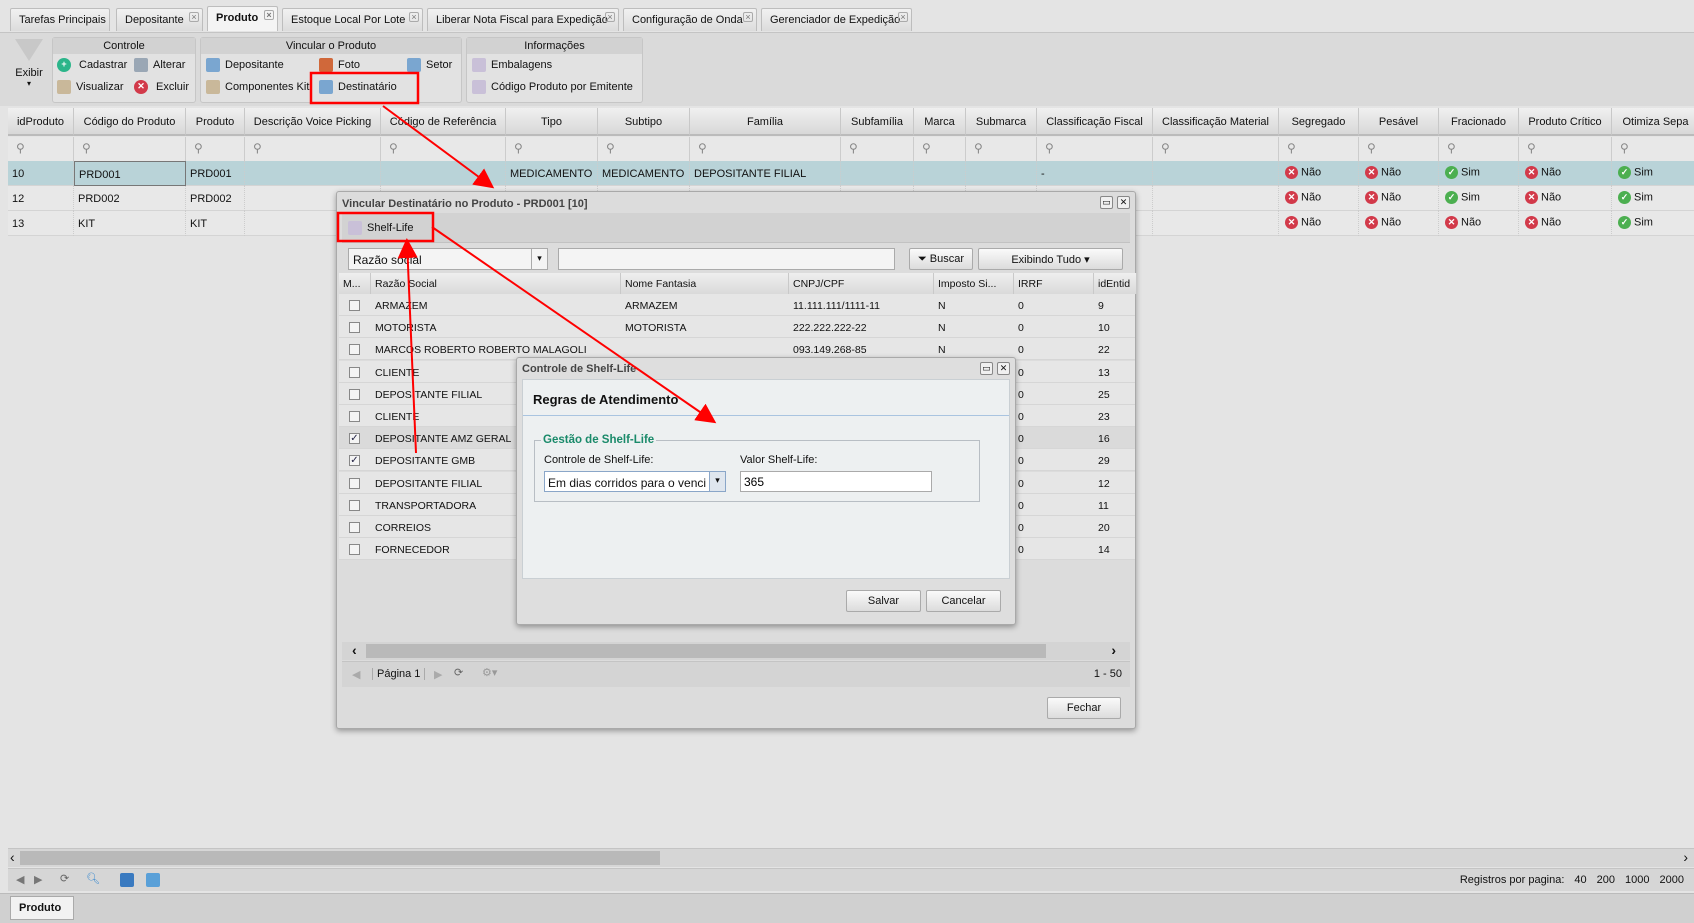 Image resolution: width=1694 pixels, height=923 pixels. Describe the element at coordinates (705, 283) in the screenshot. I see `column-header: Nome Fantasia` at that location.